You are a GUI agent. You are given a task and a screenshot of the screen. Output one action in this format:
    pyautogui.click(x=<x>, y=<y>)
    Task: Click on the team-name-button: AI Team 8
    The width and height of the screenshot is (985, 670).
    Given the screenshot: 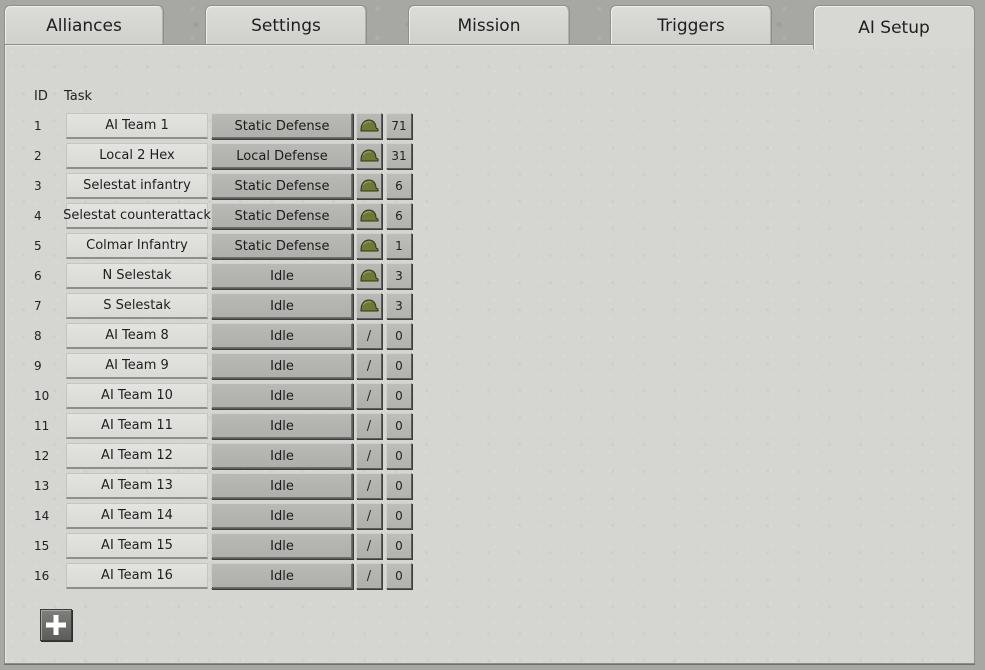 What is the action you would take?
    pyautogui.click(x=137, y=336)
    